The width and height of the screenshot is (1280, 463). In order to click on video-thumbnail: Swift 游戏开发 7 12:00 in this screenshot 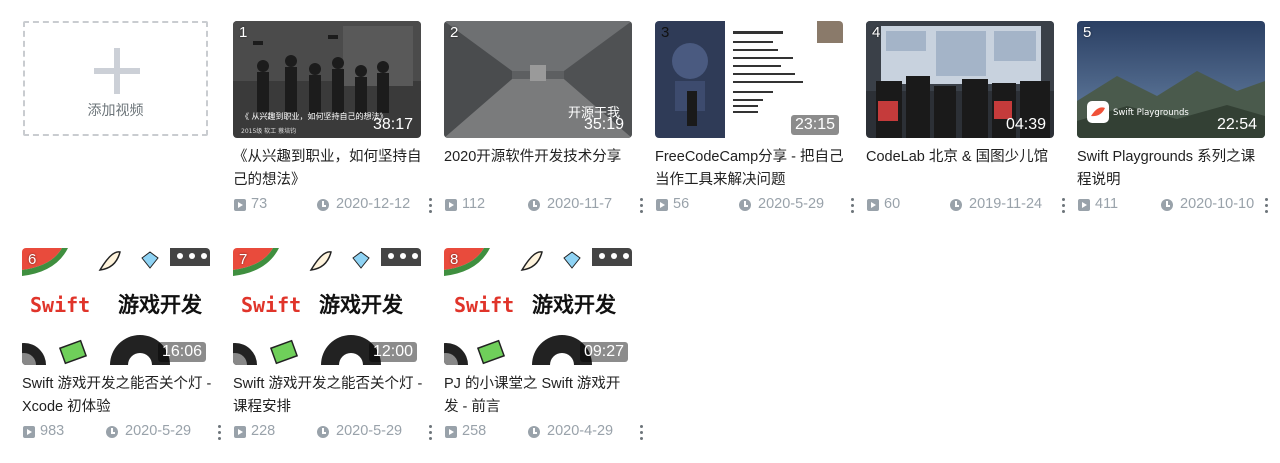, I will do `click(327, 306)`.